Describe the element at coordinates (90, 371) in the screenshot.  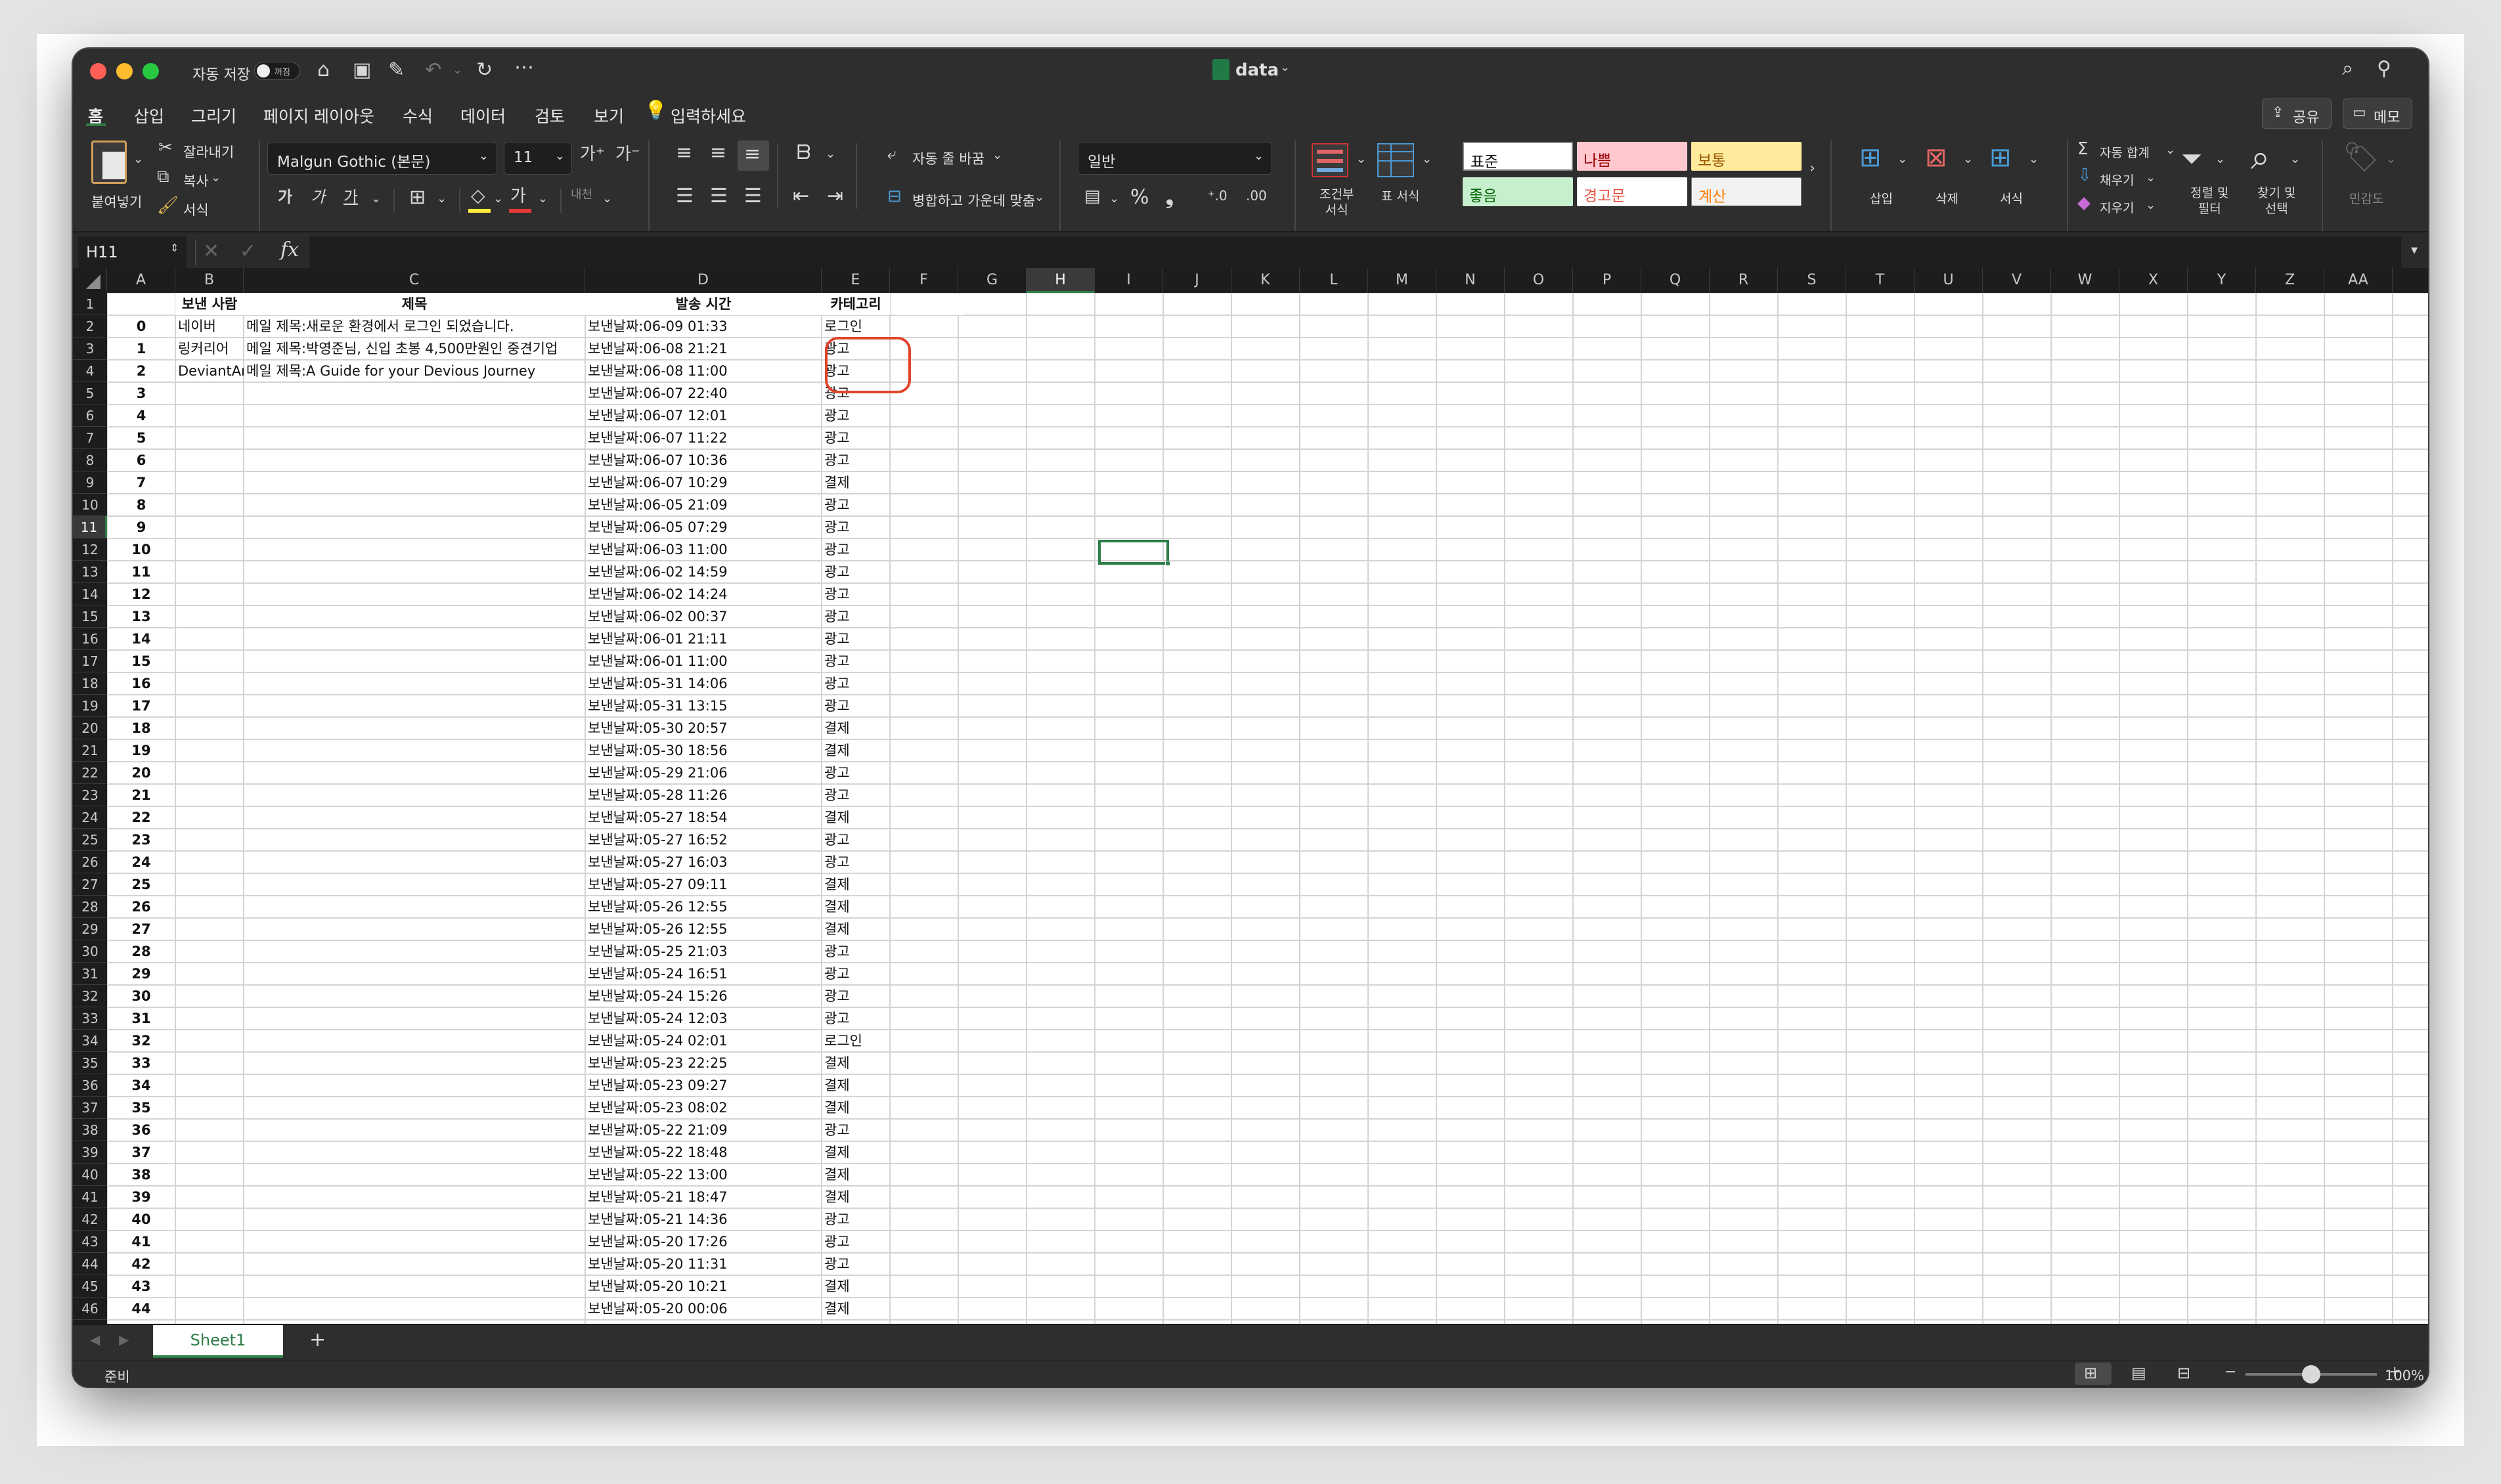
I see `row-header-4: 4` at that location.